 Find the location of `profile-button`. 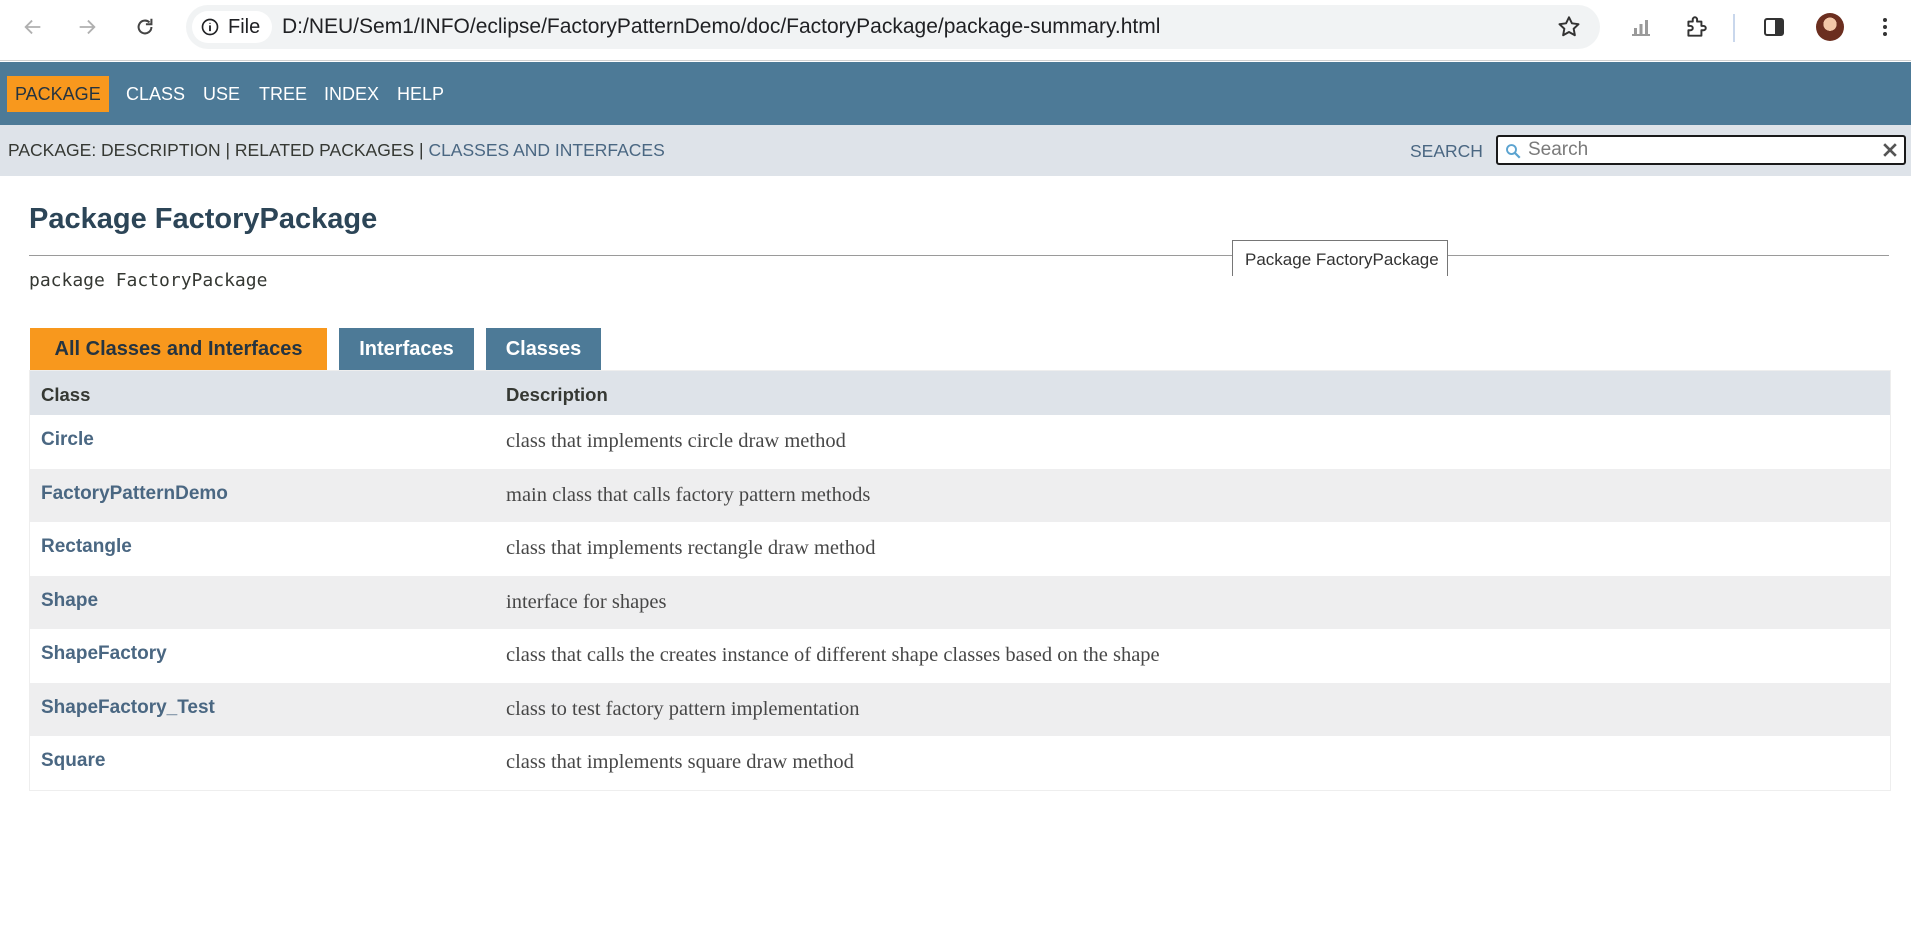

profile-button is located at coordinates (1830, 27).